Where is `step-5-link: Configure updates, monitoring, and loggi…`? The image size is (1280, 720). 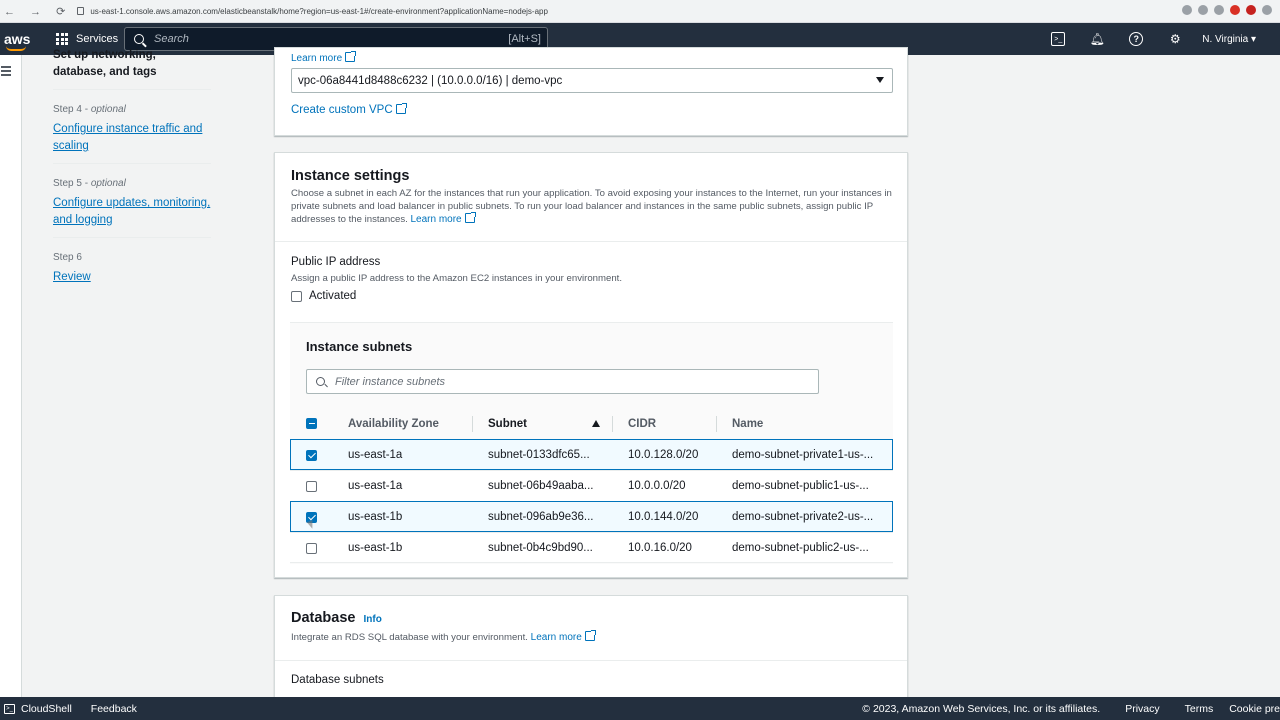 step-5-link: Configure updates, monitoring, and loggi… is located at coordinates (132, 212).